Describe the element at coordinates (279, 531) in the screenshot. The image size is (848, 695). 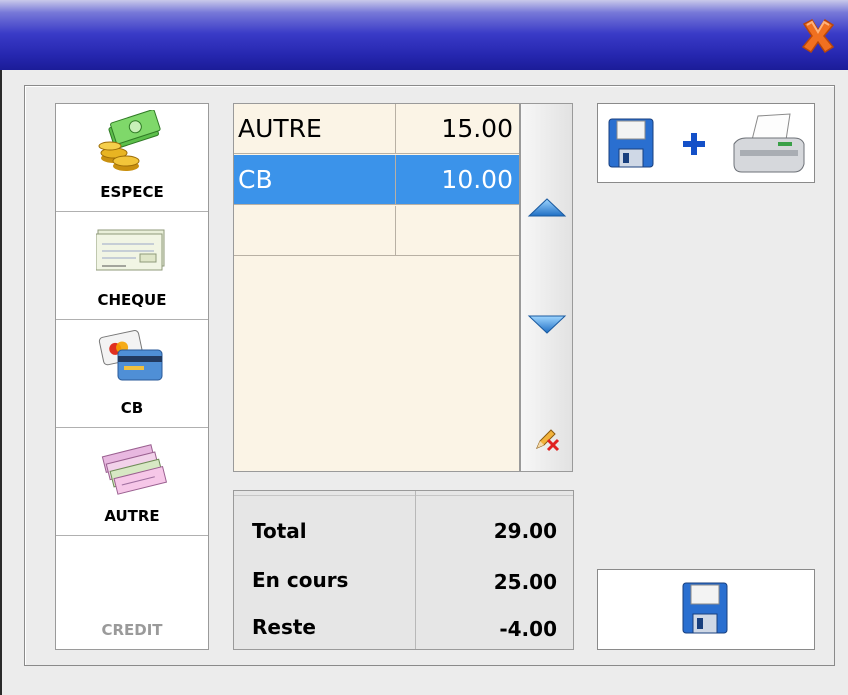
I see `total-label: Total` at that location.